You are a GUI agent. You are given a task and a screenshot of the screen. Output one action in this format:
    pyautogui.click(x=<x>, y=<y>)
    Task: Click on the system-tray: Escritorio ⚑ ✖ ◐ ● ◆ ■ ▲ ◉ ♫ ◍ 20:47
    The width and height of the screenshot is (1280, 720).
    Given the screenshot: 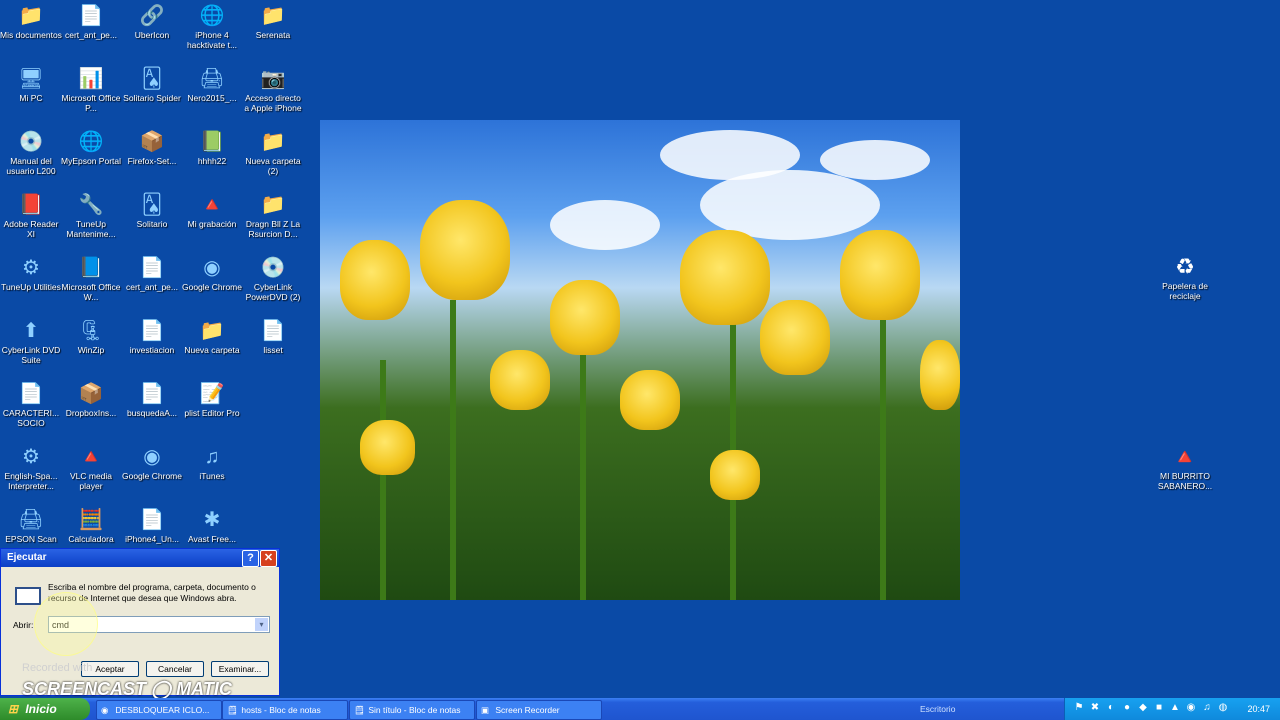 What is the action you would take?
    pyautogui.click(x=1100, y=709)
    